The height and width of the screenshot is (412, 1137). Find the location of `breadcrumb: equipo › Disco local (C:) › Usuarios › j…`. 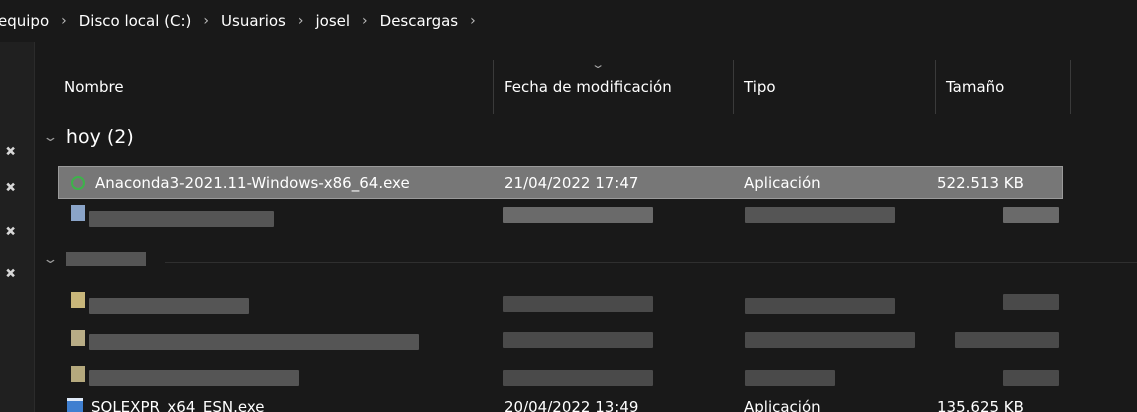

breadcrumb: equipo › Disco local (C:) › Usuarios › j… is located at coordinates (568, 21).